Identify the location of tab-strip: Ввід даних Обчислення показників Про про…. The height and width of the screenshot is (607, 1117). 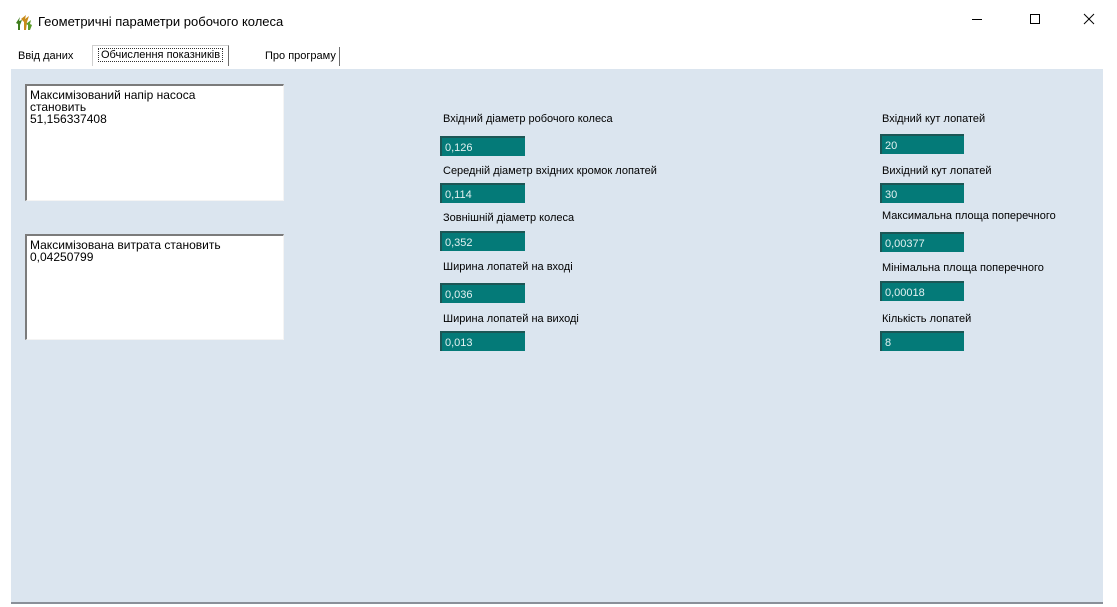
(558, 56).